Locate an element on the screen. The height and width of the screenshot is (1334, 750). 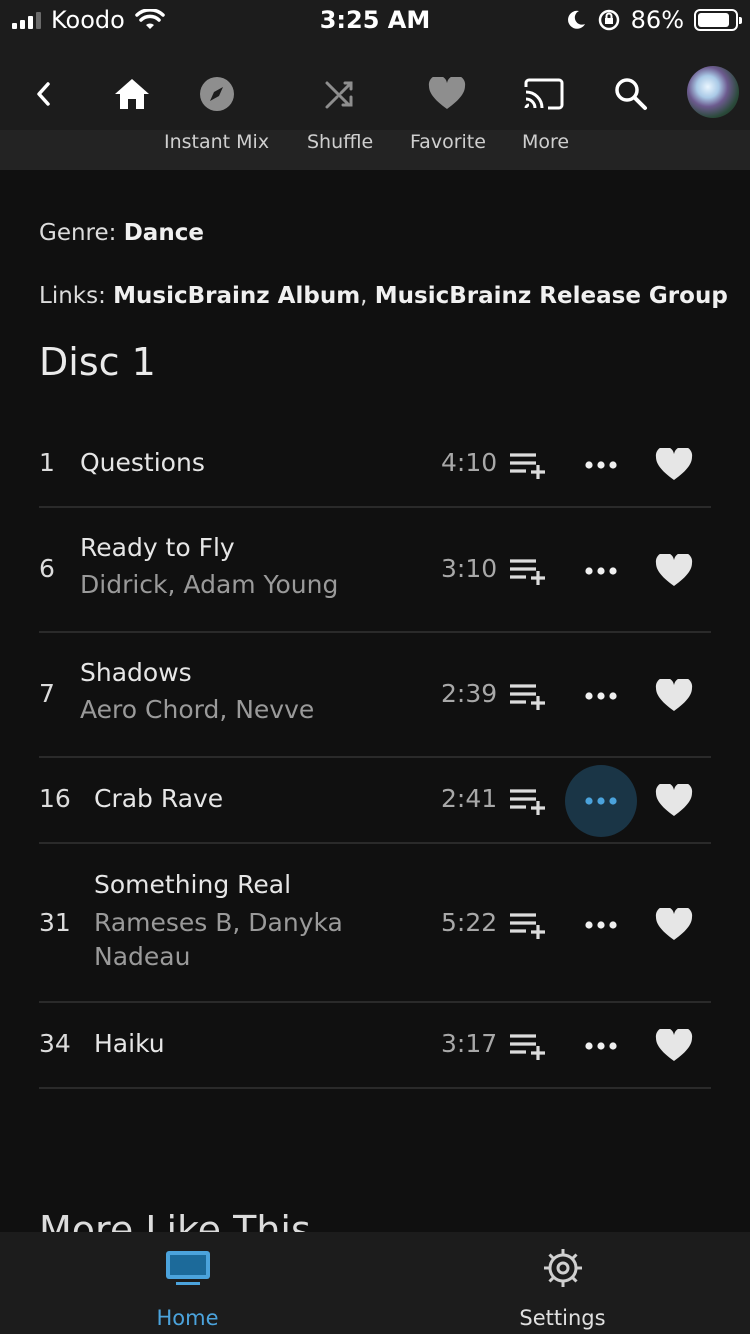
shuffle-label: Shuffle is located at coordinates (340, 142).